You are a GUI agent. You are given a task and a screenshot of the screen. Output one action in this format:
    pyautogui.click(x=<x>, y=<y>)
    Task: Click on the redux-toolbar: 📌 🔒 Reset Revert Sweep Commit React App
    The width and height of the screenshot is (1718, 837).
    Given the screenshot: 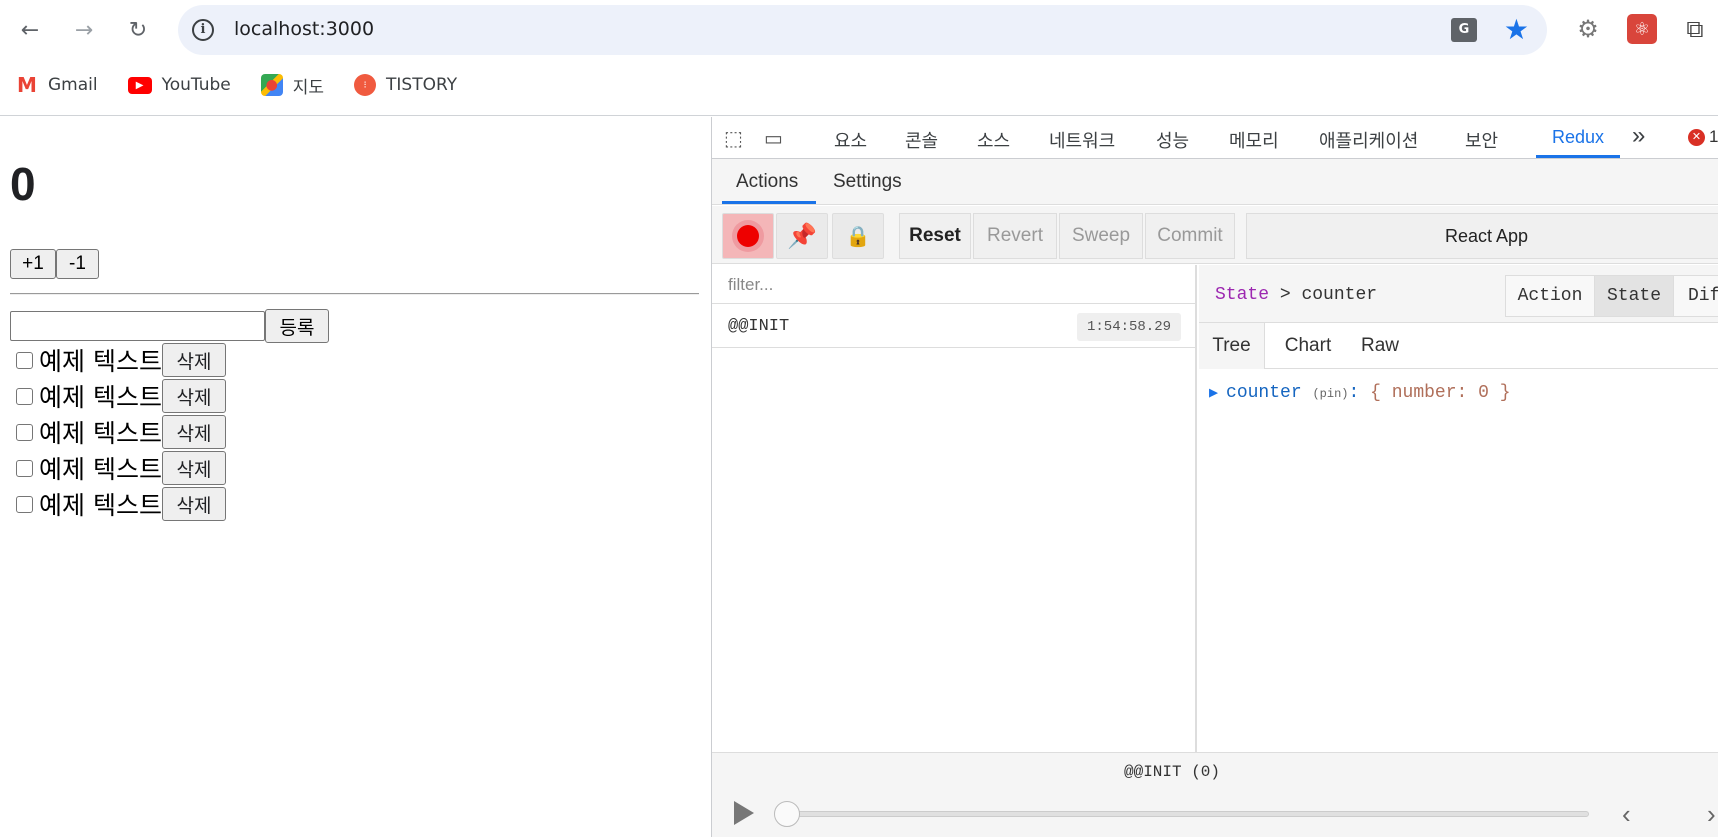 What is the action you would take?
    pyautogui.click(x=1215, y=235)
    